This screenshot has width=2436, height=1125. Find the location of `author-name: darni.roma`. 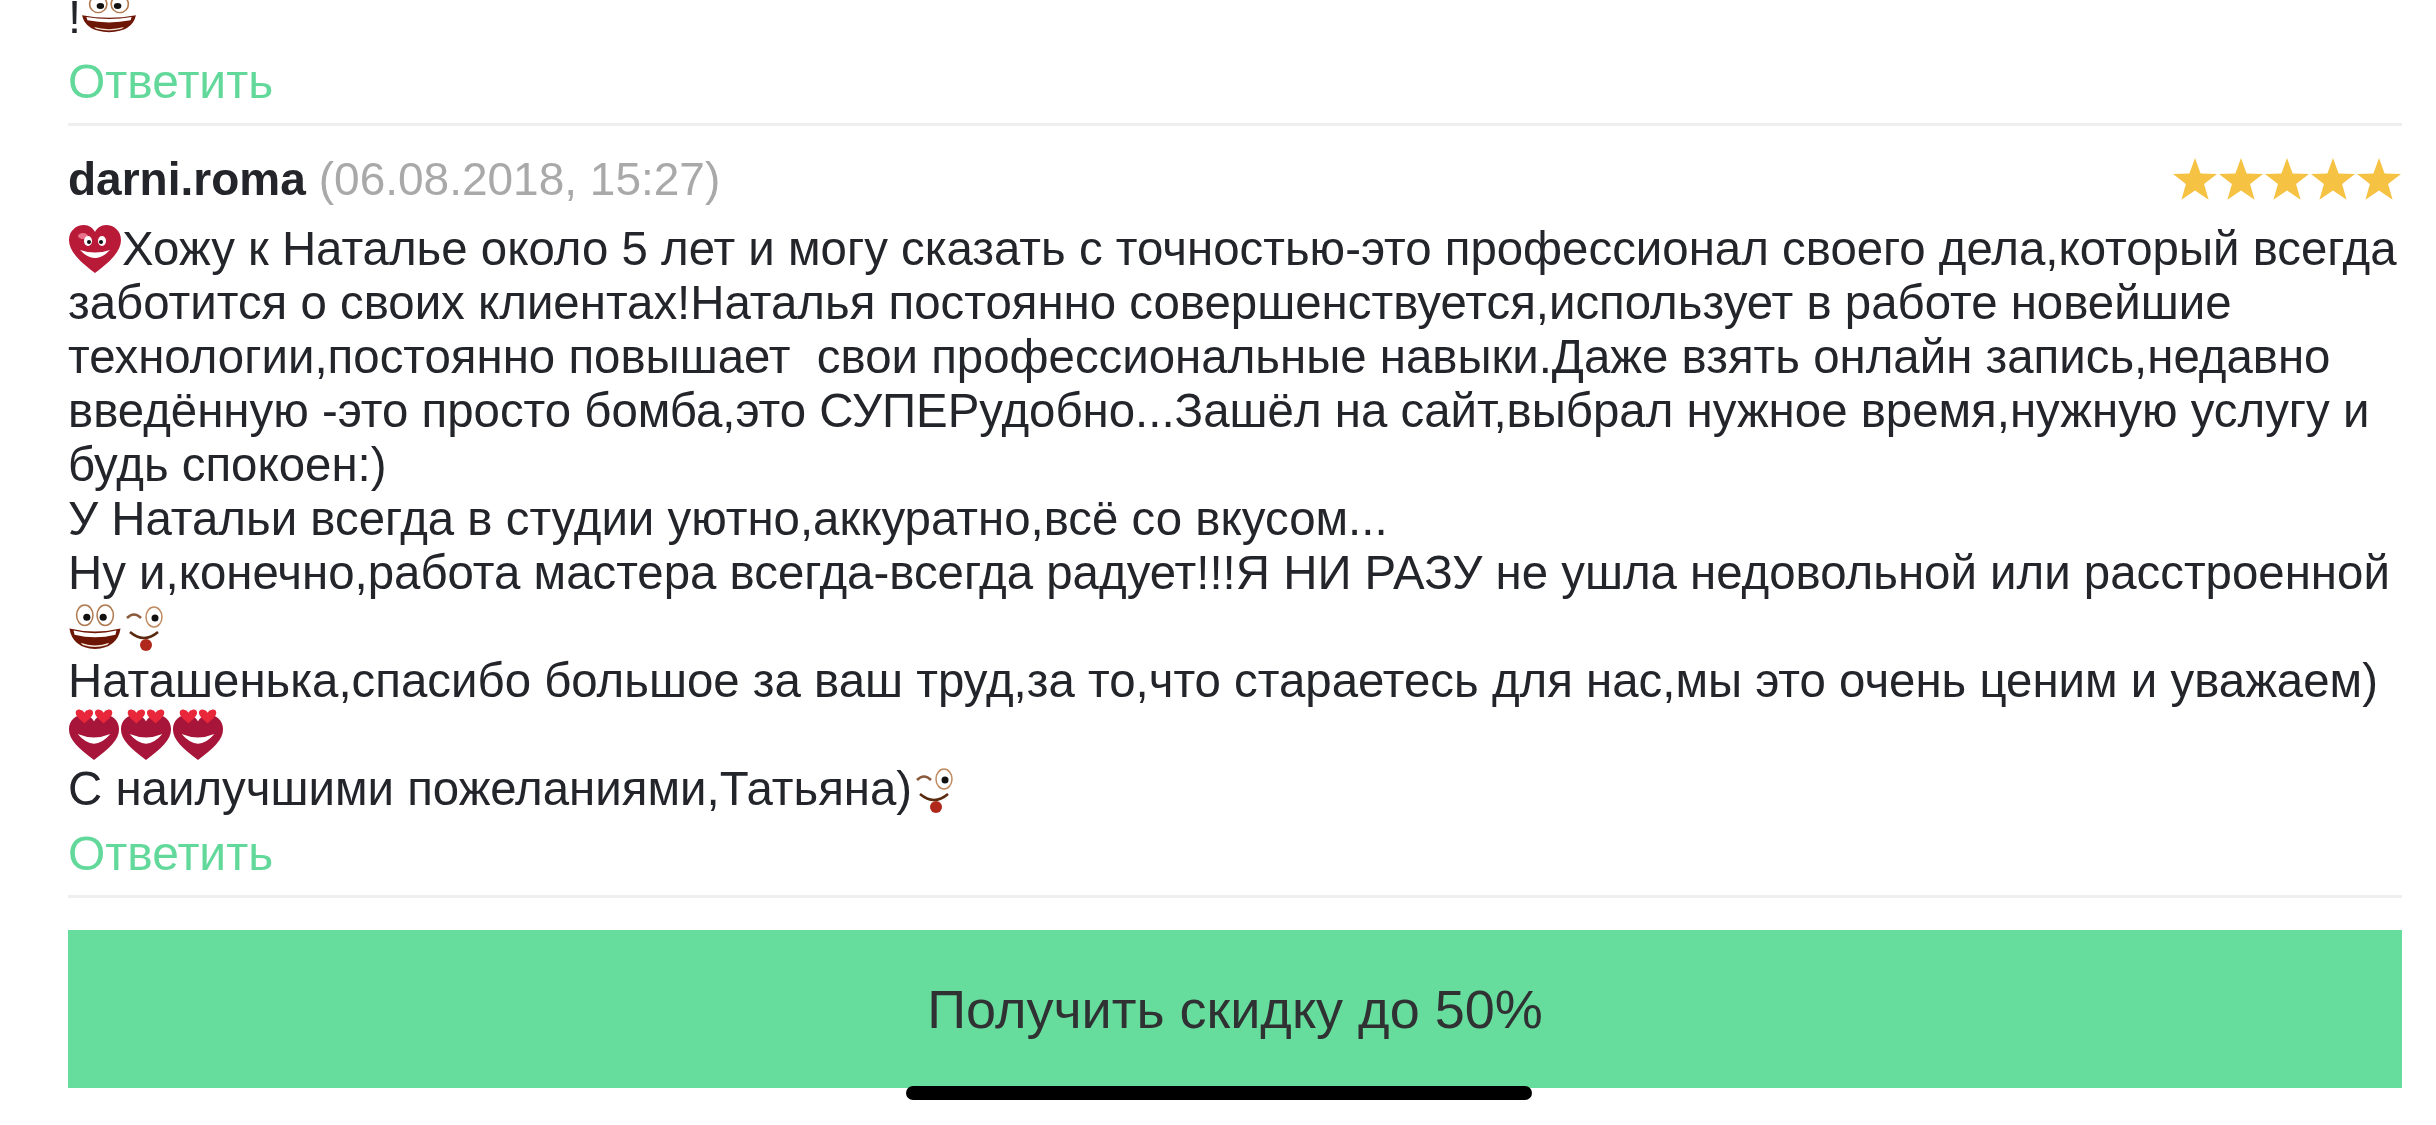

author-name: darni.roma is located at coordinates (187, 179).